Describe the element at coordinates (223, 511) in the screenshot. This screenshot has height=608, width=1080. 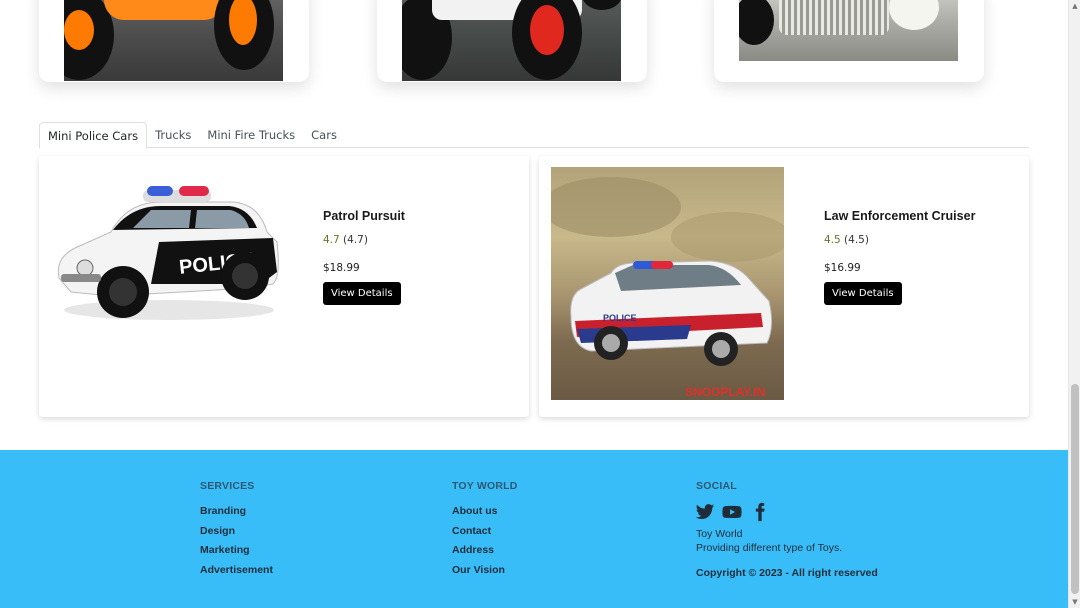
I see `footer-link-branding: Branding` at that location.